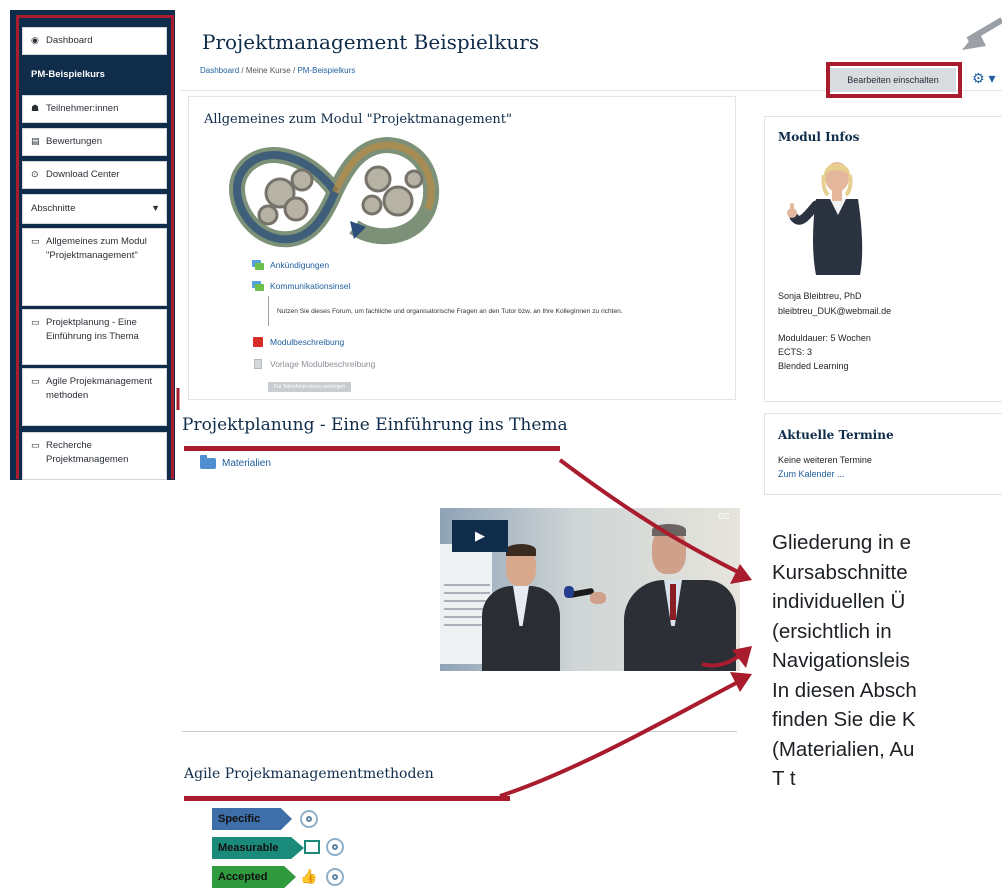 This screenshot has width=1002, height=893. I want to click on activity-label: Kommunikationsinsel, so click(310, 286).